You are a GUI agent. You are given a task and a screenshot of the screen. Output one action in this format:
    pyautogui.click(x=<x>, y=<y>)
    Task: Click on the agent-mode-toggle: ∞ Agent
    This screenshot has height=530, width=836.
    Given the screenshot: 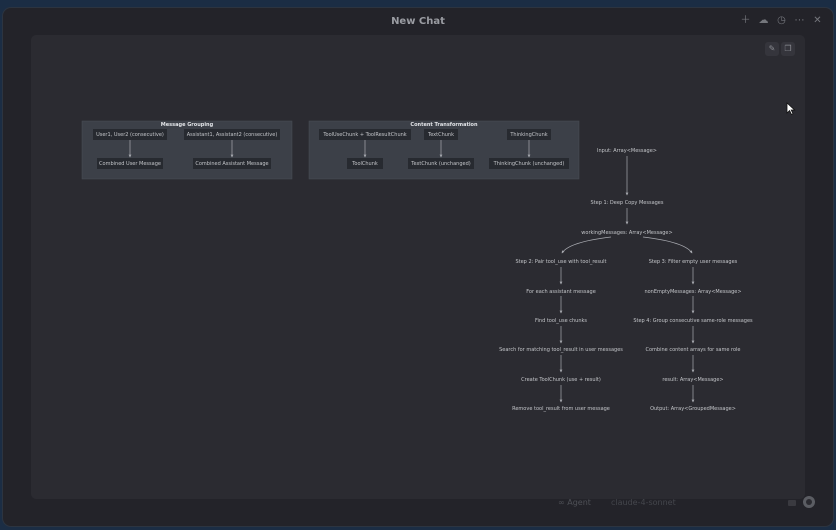 What is the action you would take?
    pyautogui.click(x=574, y=502)
    